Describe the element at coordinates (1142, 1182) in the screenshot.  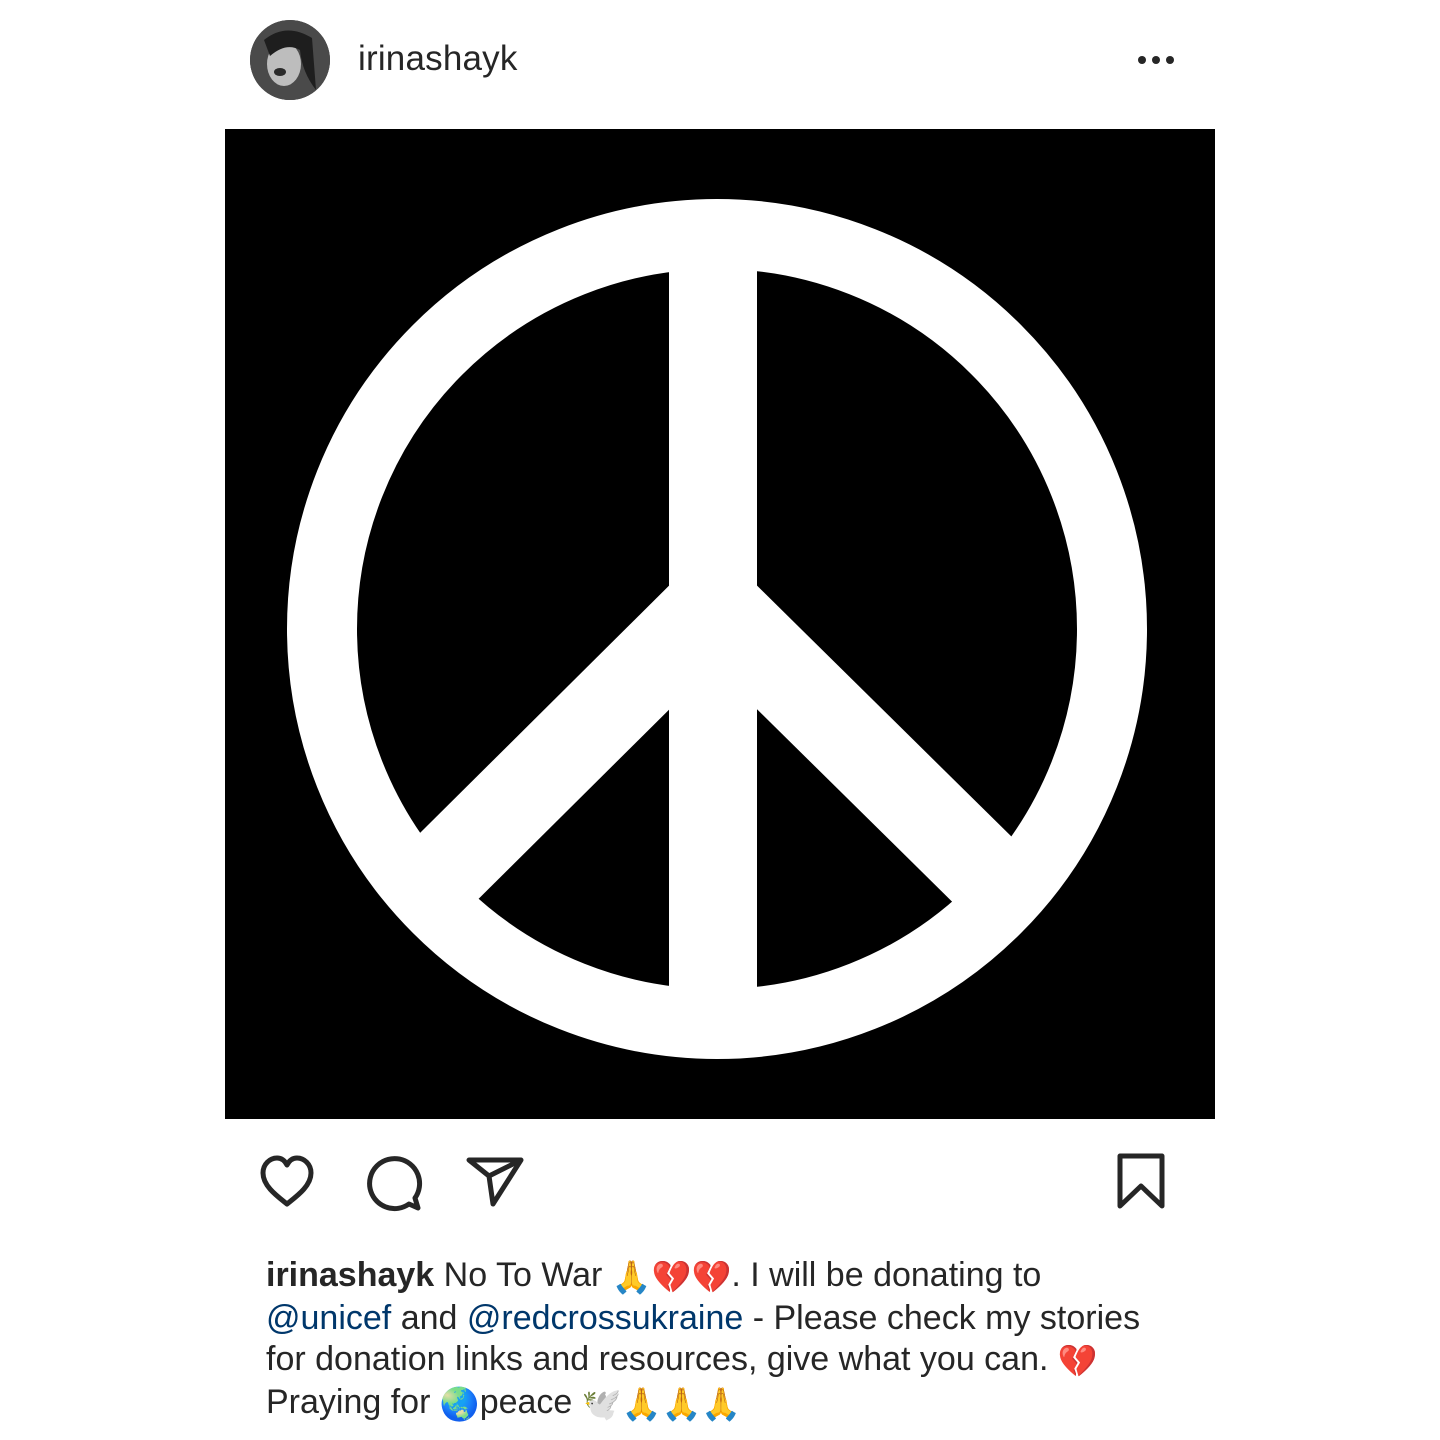
I see `bookmark-icon` at that location.